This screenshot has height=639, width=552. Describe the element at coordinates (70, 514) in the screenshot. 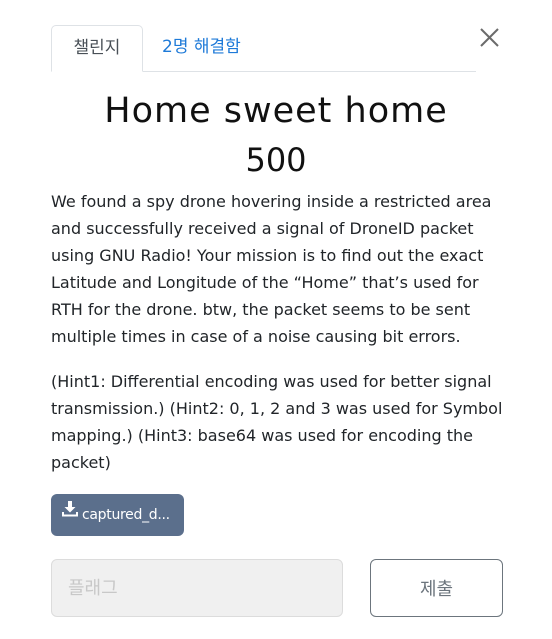

I see `download-icon` at that location.